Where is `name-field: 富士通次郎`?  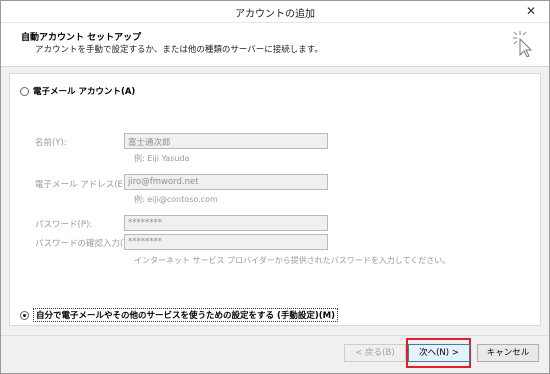 name-field: 富士通次郎 is located at coordinates (226, 141).